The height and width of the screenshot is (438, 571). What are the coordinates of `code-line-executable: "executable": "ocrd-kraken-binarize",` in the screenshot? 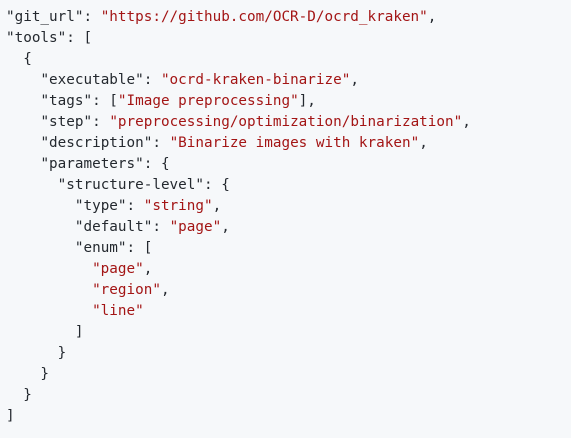 It's located at (199, 80).